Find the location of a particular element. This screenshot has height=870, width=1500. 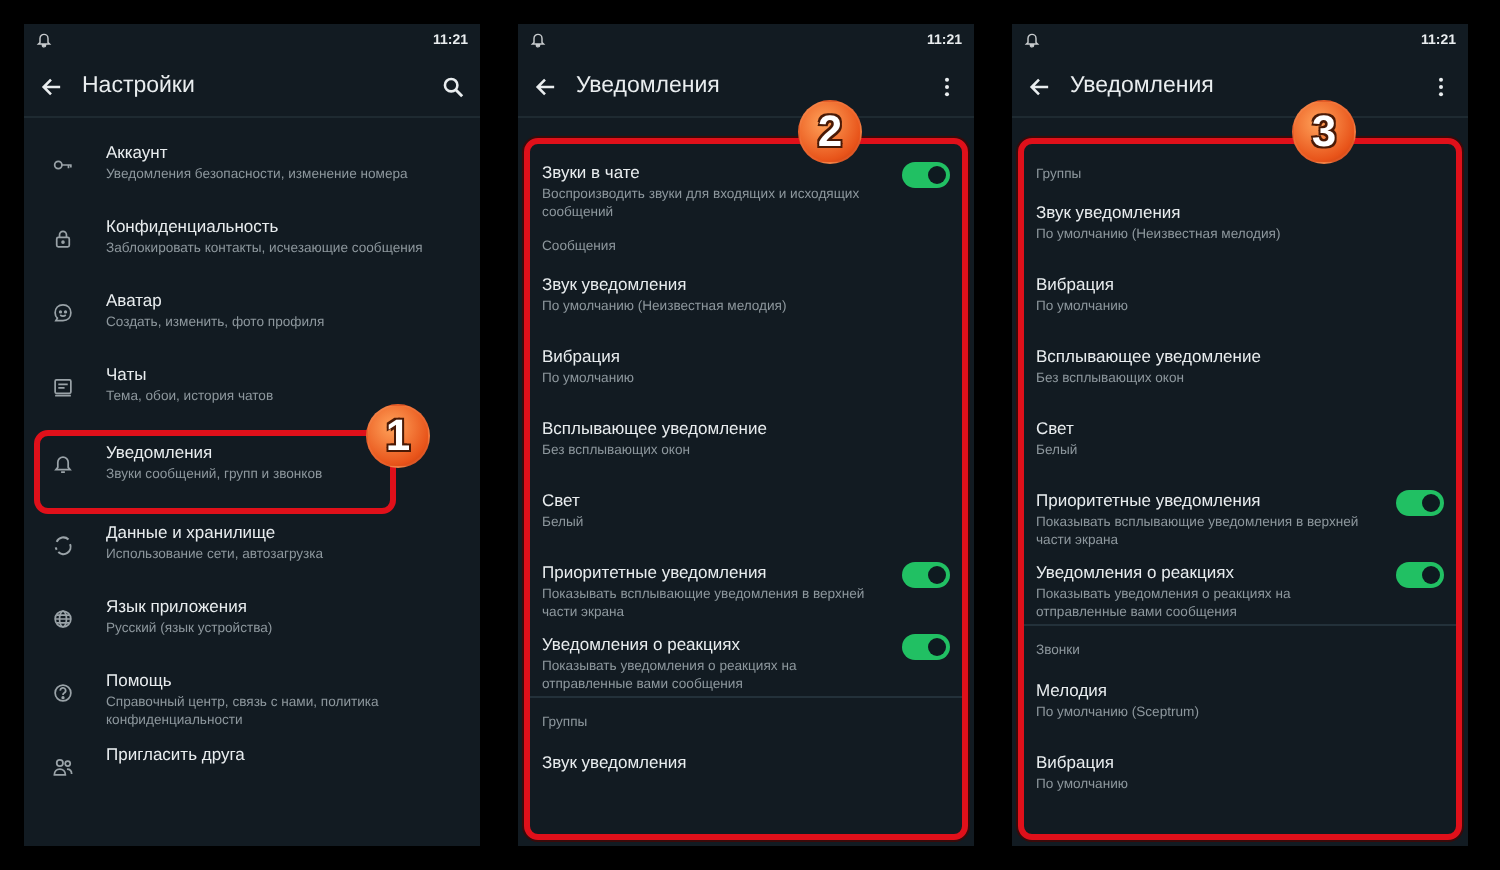

setting-title: Язык приложения is located at coordinates (176, 606).